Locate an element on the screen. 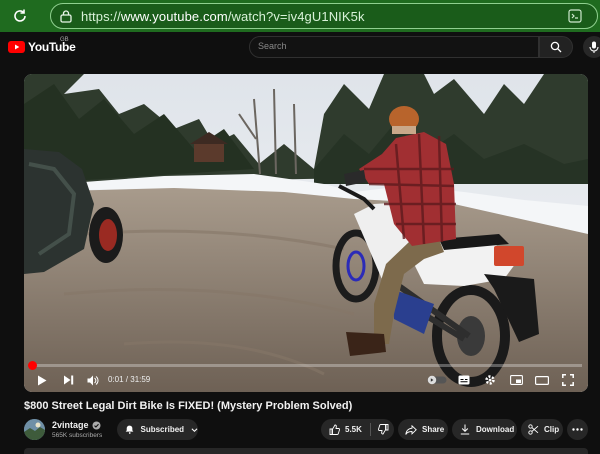 The image size is (600, 454). subtitles-icon is located at coordinates (464, 380).